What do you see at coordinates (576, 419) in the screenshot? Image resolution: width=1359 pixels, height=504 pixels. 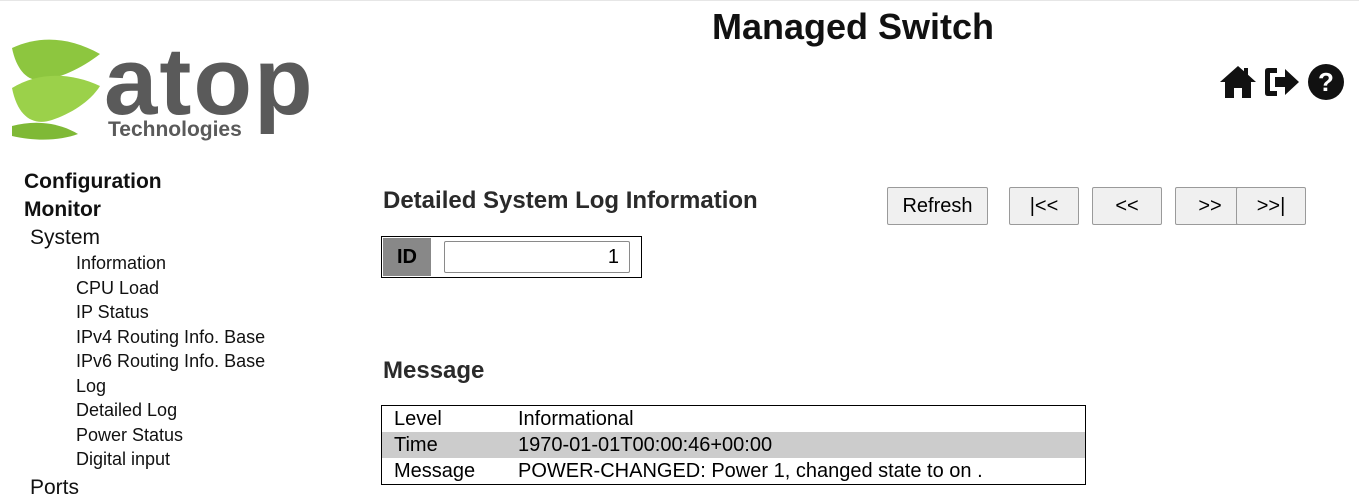 I see `level-value: Informational` at bounding box center [576, 419].